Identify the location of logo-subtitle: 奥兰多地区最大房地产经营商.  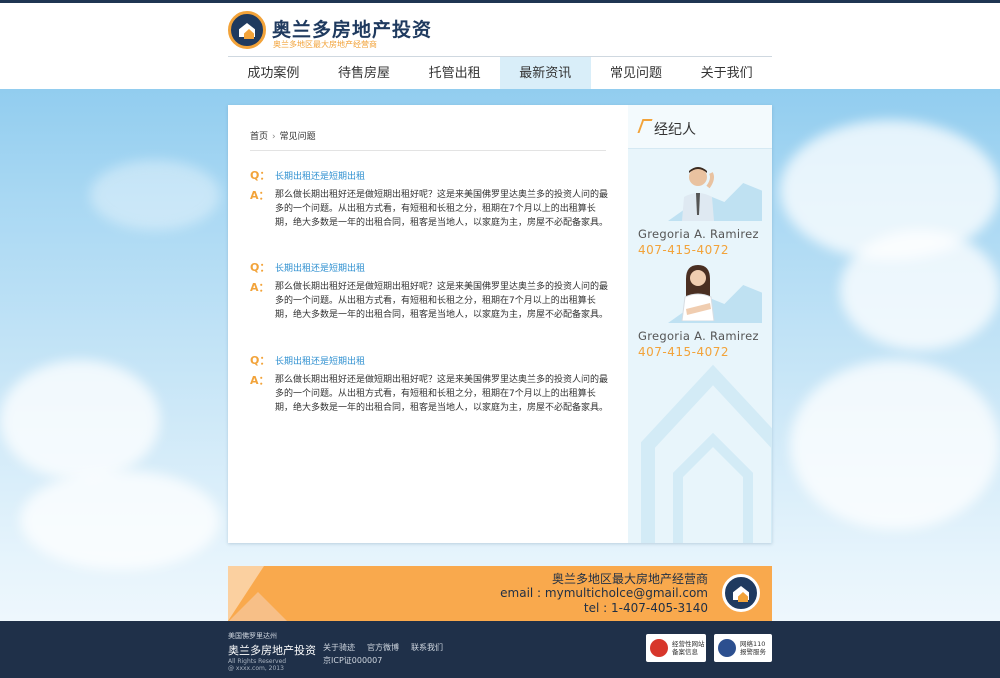
(325, 44).